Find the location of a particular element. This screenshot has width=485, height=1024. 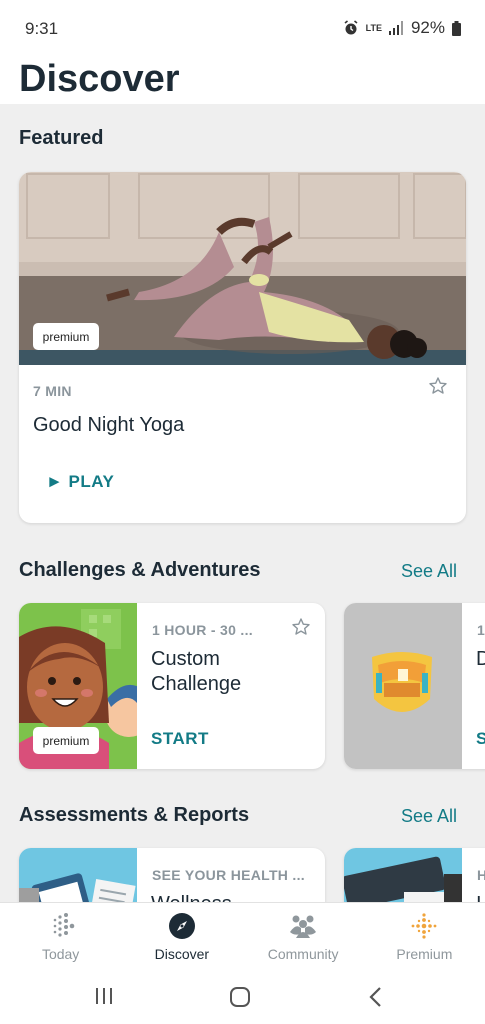

page-header: Discover is located at coordinates (242, 78).